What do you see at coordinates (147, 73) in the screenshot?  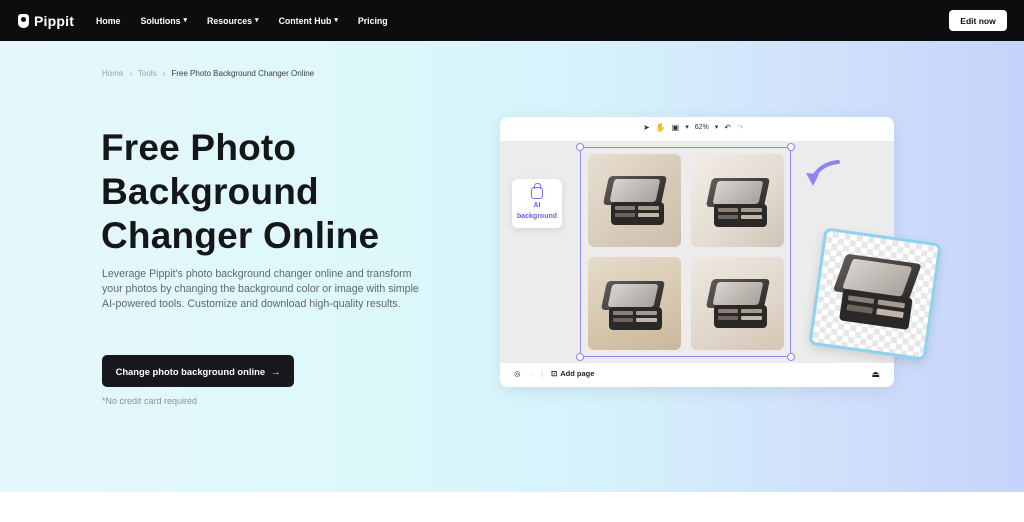 I see `breadcrumb-tools: Tools` at bounding box center [147, 73].